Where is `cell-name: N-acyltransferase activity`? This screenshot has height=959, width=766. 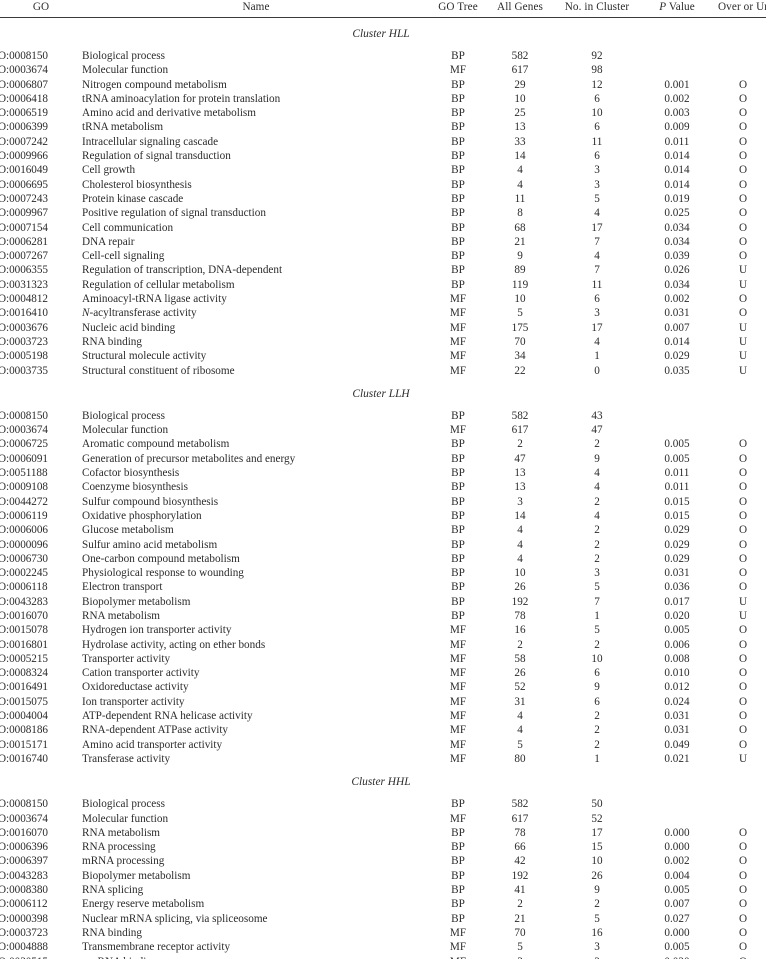
cell-name: N-acyltransferase activity is located at coordinates (256, 313).